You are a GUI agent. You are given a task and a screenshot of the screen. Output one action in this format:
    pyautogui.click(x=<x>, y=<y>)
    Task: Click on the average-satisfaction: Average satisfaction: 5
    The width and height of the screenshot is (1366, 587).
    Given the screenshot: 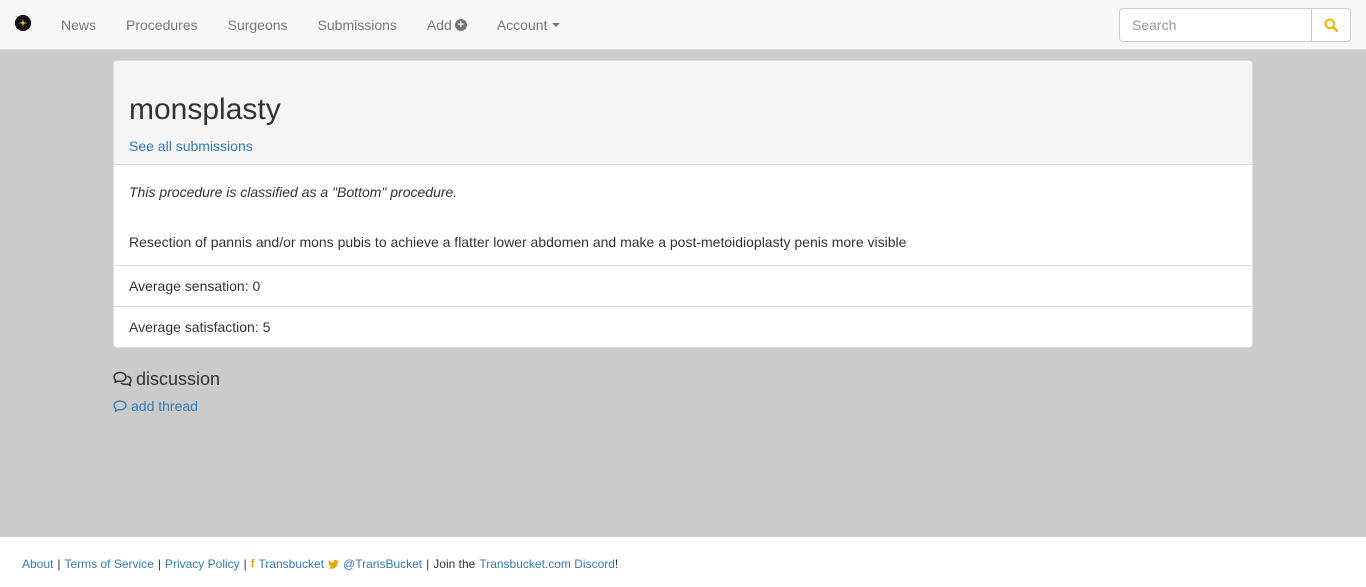 What is the action you would take?
    pyautogui.click(x=200, y=327)
    